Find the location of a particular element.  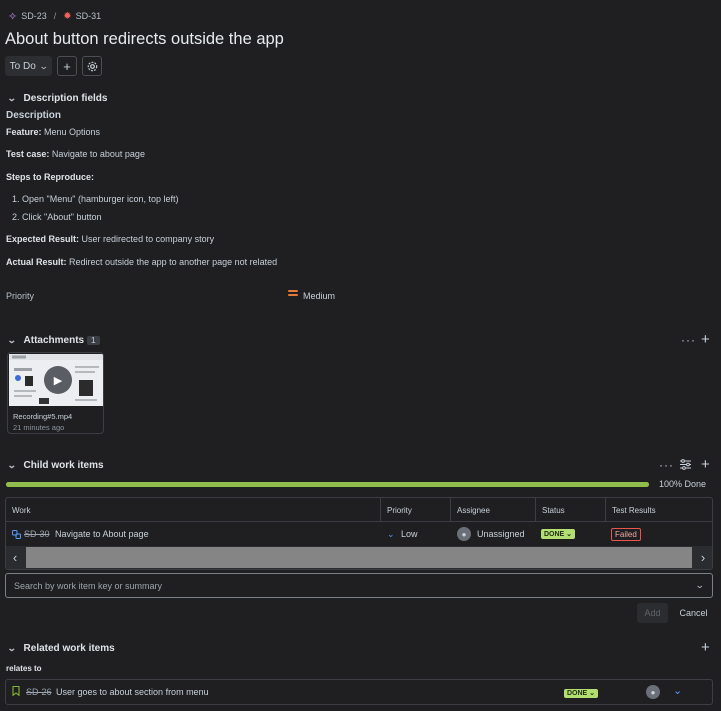

status-cell: DONE ⌄ is located at coordinates (558, 534).